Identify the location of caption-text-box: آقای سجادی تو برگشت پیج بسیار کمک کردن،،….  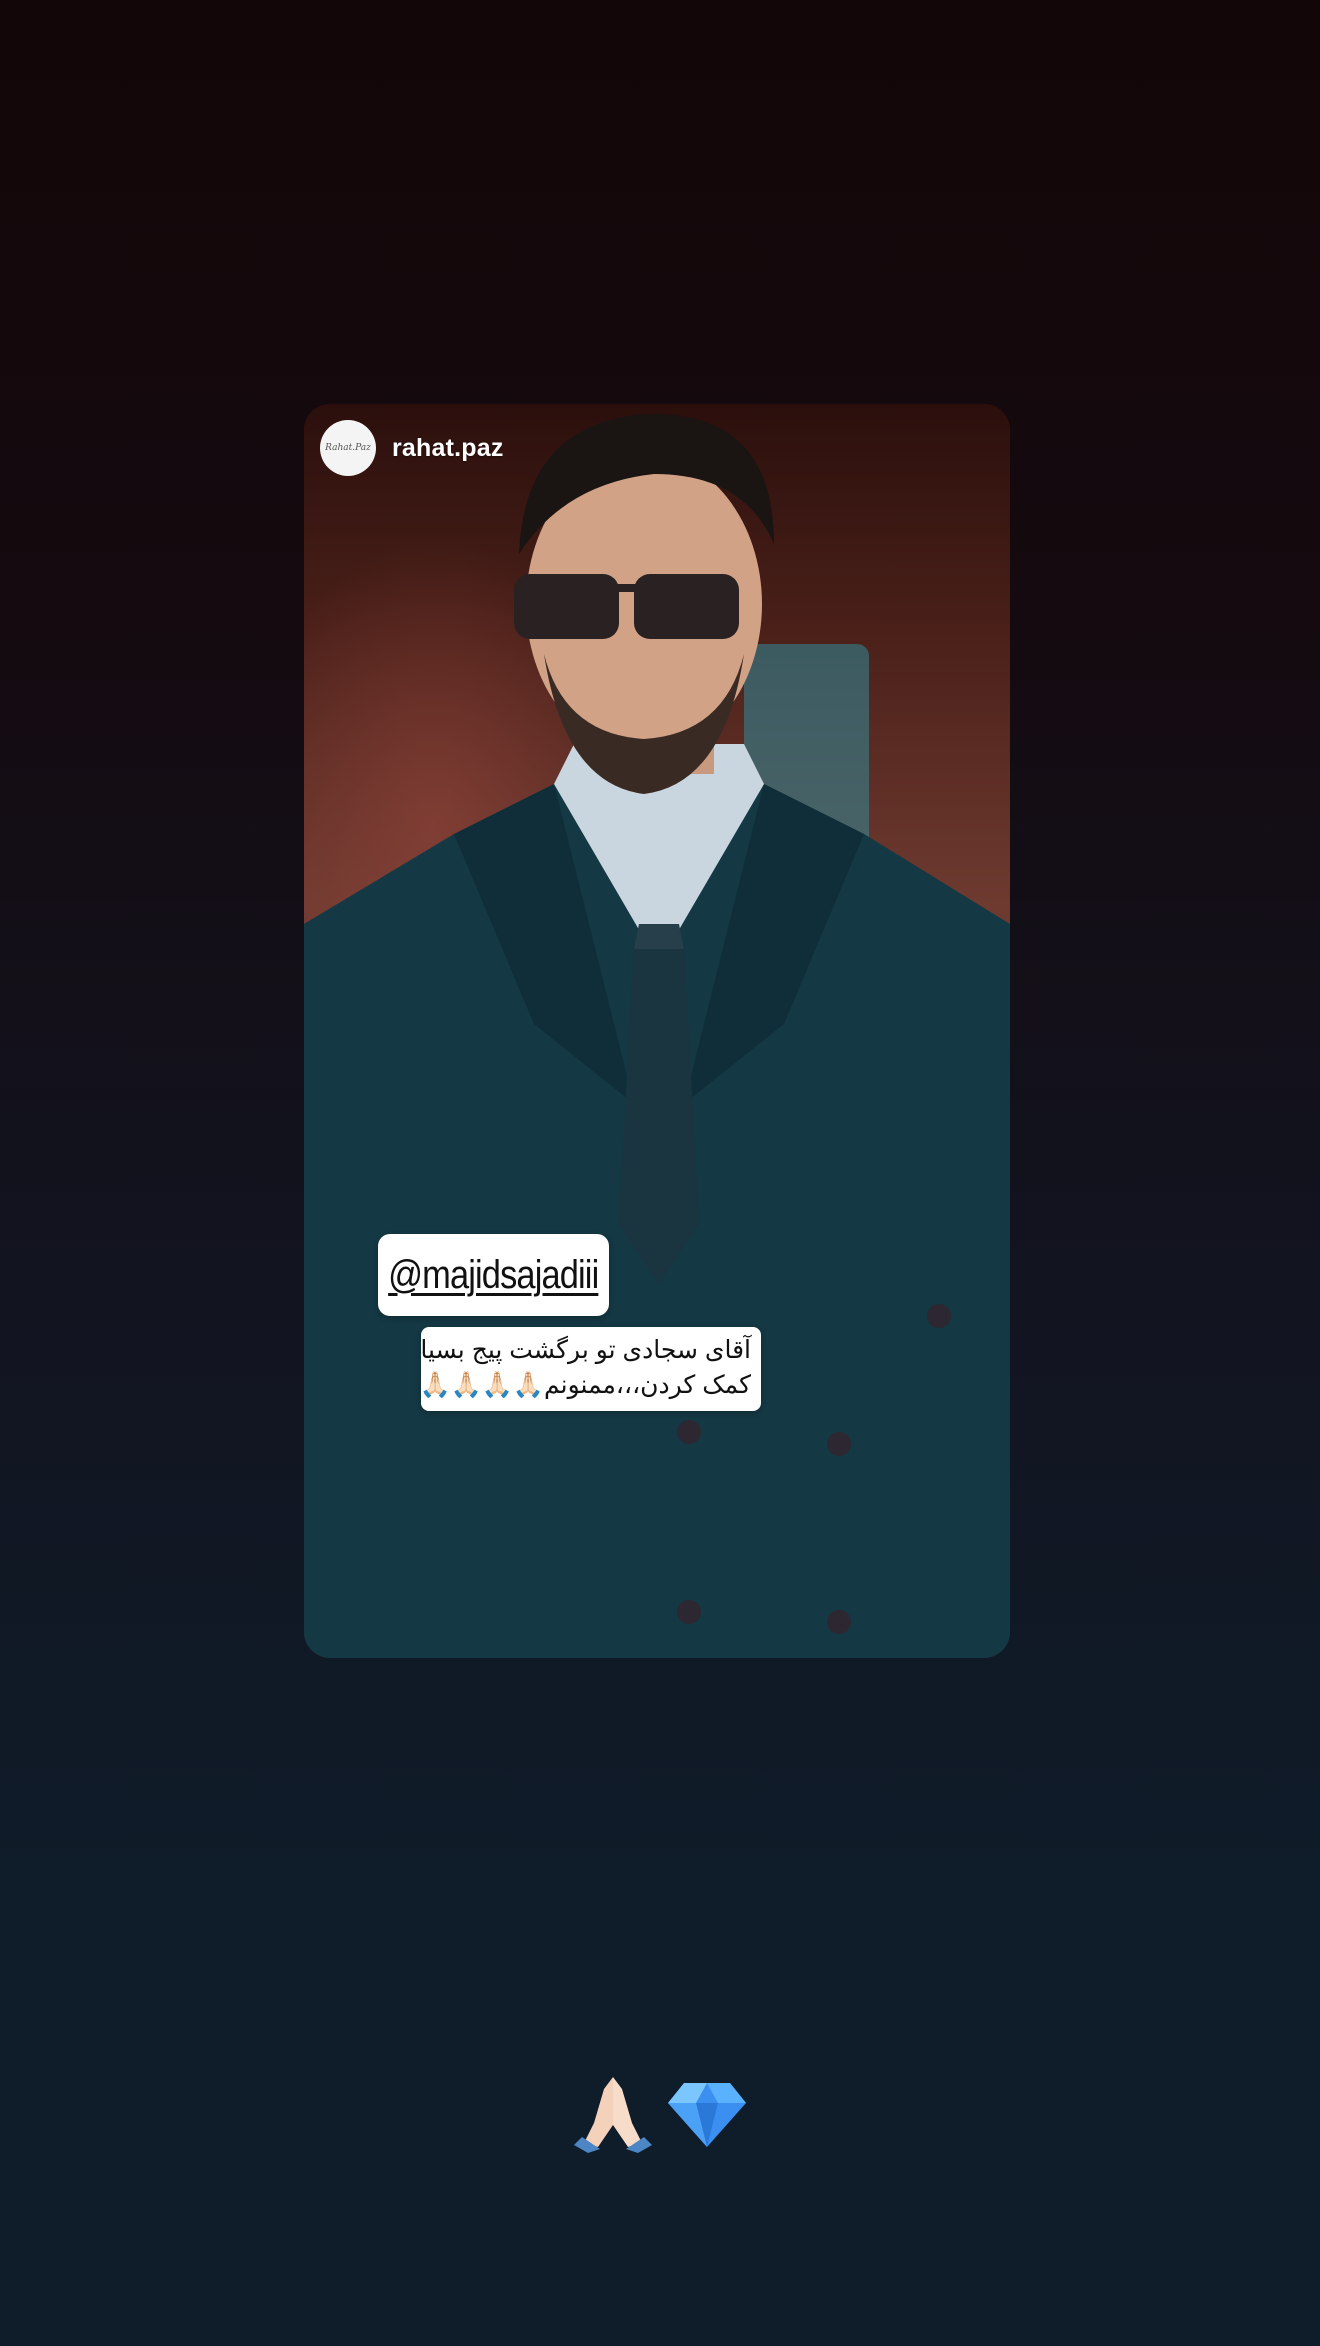
(591, 1369).